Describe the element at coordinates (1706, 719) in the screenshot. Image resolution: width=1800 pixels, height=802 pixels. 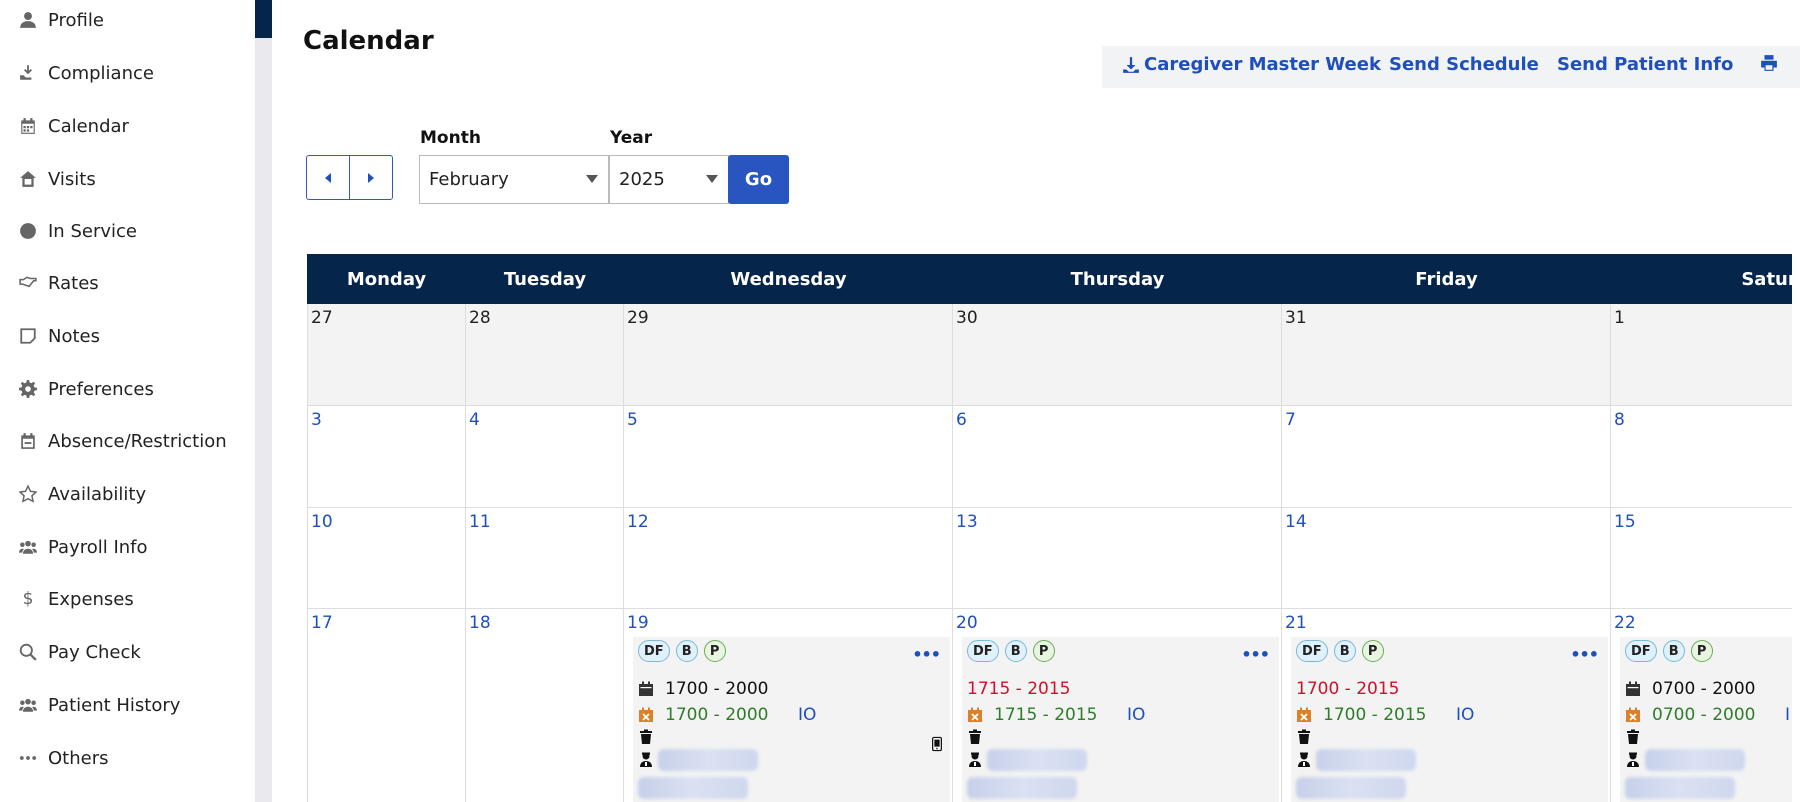
I see `visit-card: DF B P 0700 - 2000 0700 - 2000 I` at that location.